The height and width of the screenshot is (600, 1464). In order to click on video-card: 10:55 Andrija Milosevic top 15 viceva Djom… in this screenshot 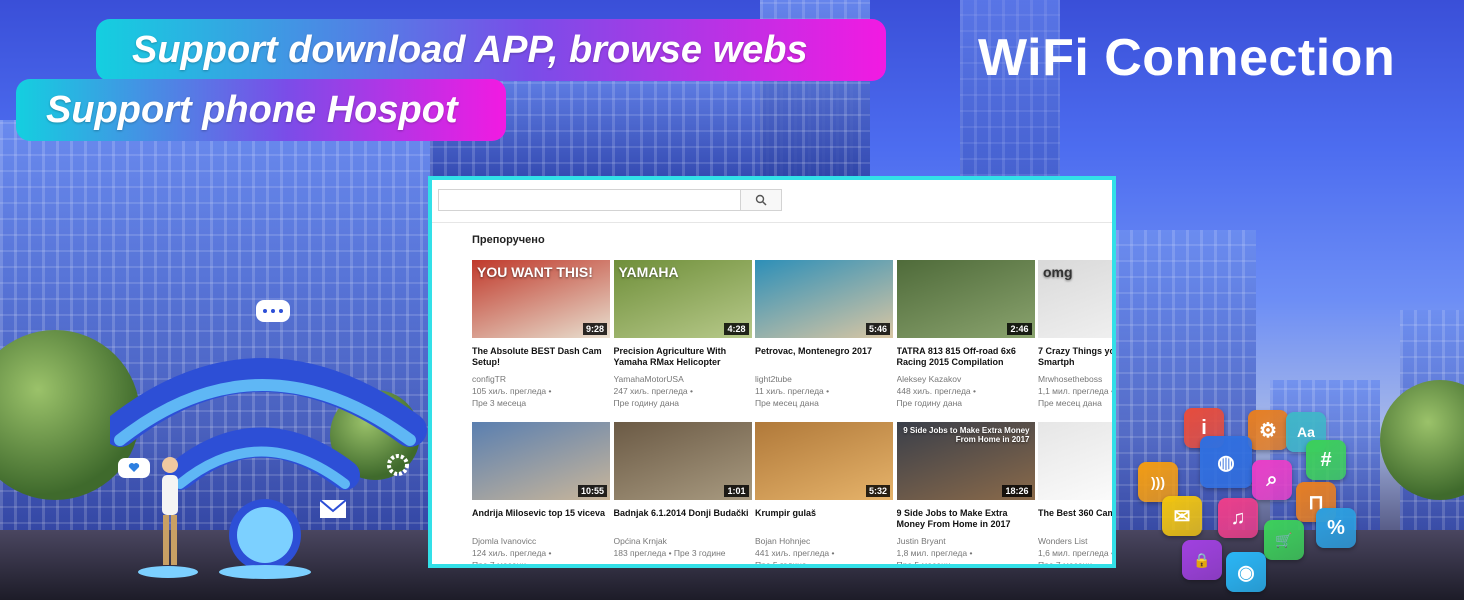, I will do `click(541, 495)`.